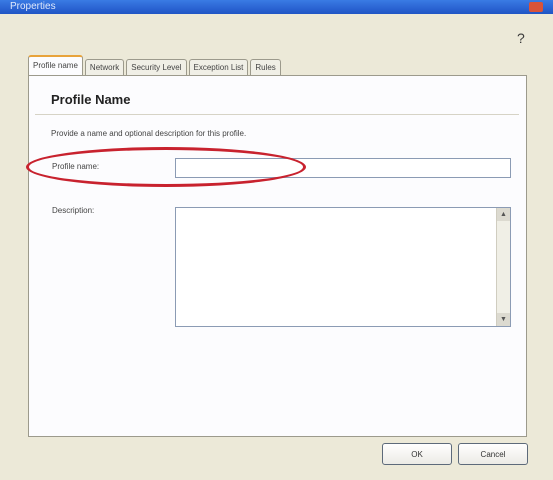  Describe the element at coordinates (91, 99) in the screenshot. I see `panel-heading: Profile Name` at that location.